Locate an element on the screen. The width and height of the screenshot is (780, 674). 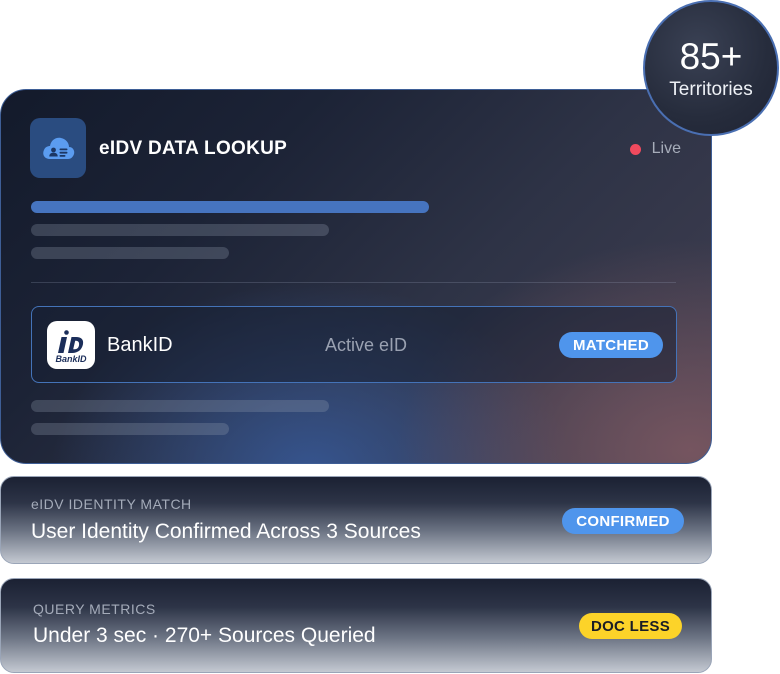
live-dot-icon is located at coordinates (635, 149).